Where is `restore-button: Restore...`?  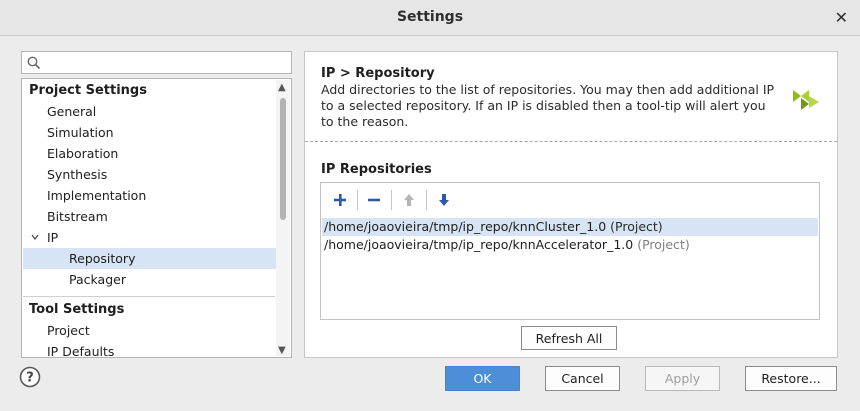
restore-button: Restore... is located at coordinates (791, 378).